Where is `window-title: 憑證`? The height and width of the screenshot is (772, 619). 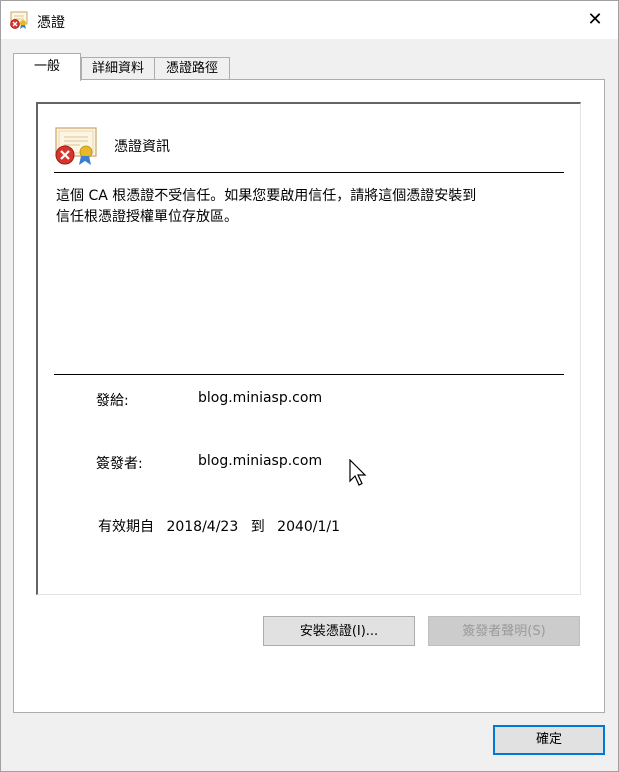 window-title: 憑證 is located at coordinates (51, 23).